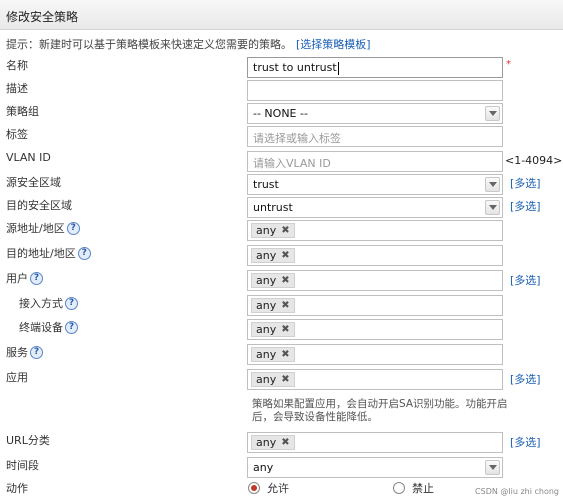 Image resolution: width=563 pixels, height=500 pixels. What do you see at coordinates (333, 44) in the screenshot?
I see `select-template-link: [选择策略模板]` at bounding box center [333, 44].